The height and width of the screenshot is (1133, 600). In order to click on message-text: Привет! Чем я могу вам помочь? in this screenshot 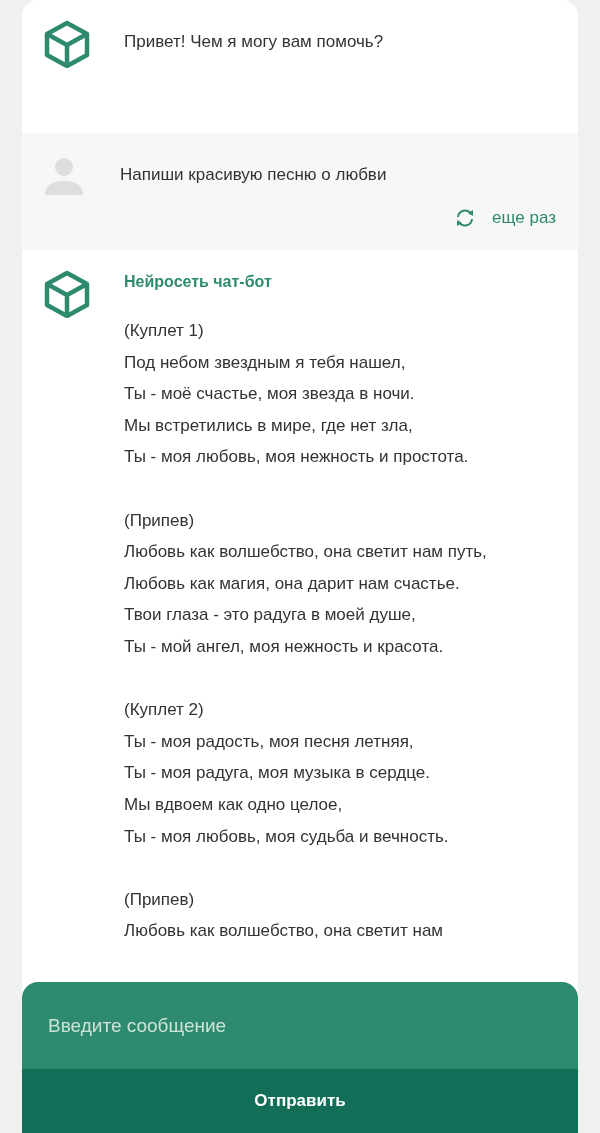, I will do `click(254, 42)`.